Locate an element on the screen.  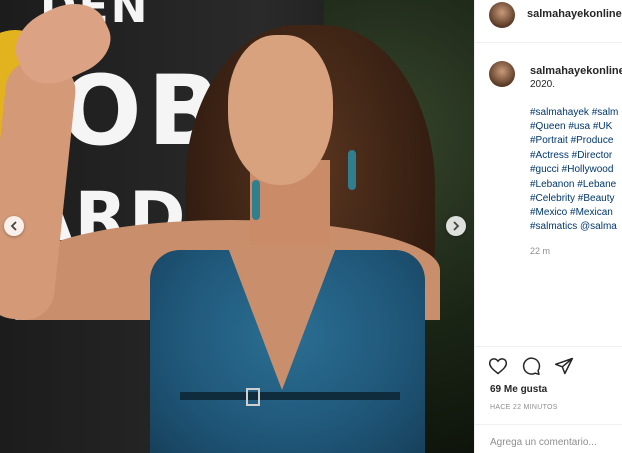
next-photo-button is located at coordinates (456, 226).